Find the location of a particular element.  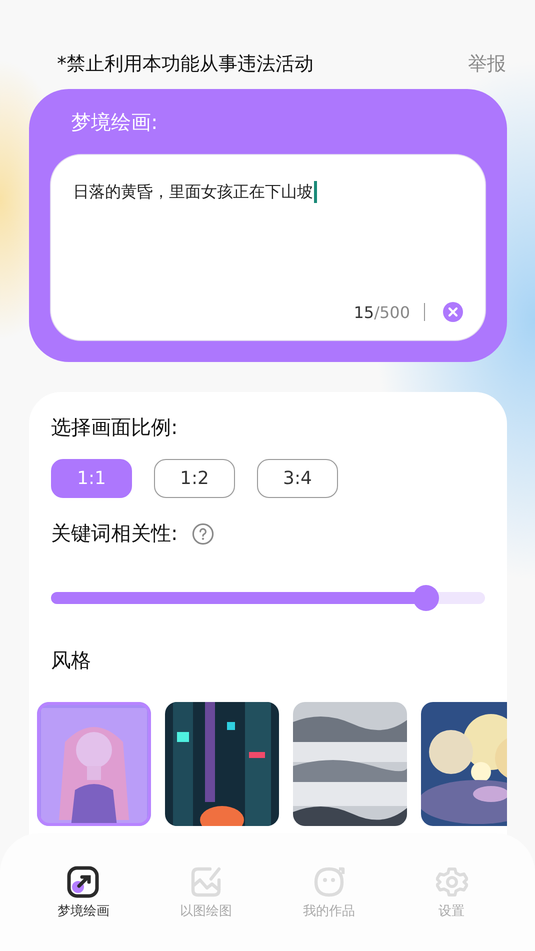

pencil-square-icon is located at coordinates (83, 882).